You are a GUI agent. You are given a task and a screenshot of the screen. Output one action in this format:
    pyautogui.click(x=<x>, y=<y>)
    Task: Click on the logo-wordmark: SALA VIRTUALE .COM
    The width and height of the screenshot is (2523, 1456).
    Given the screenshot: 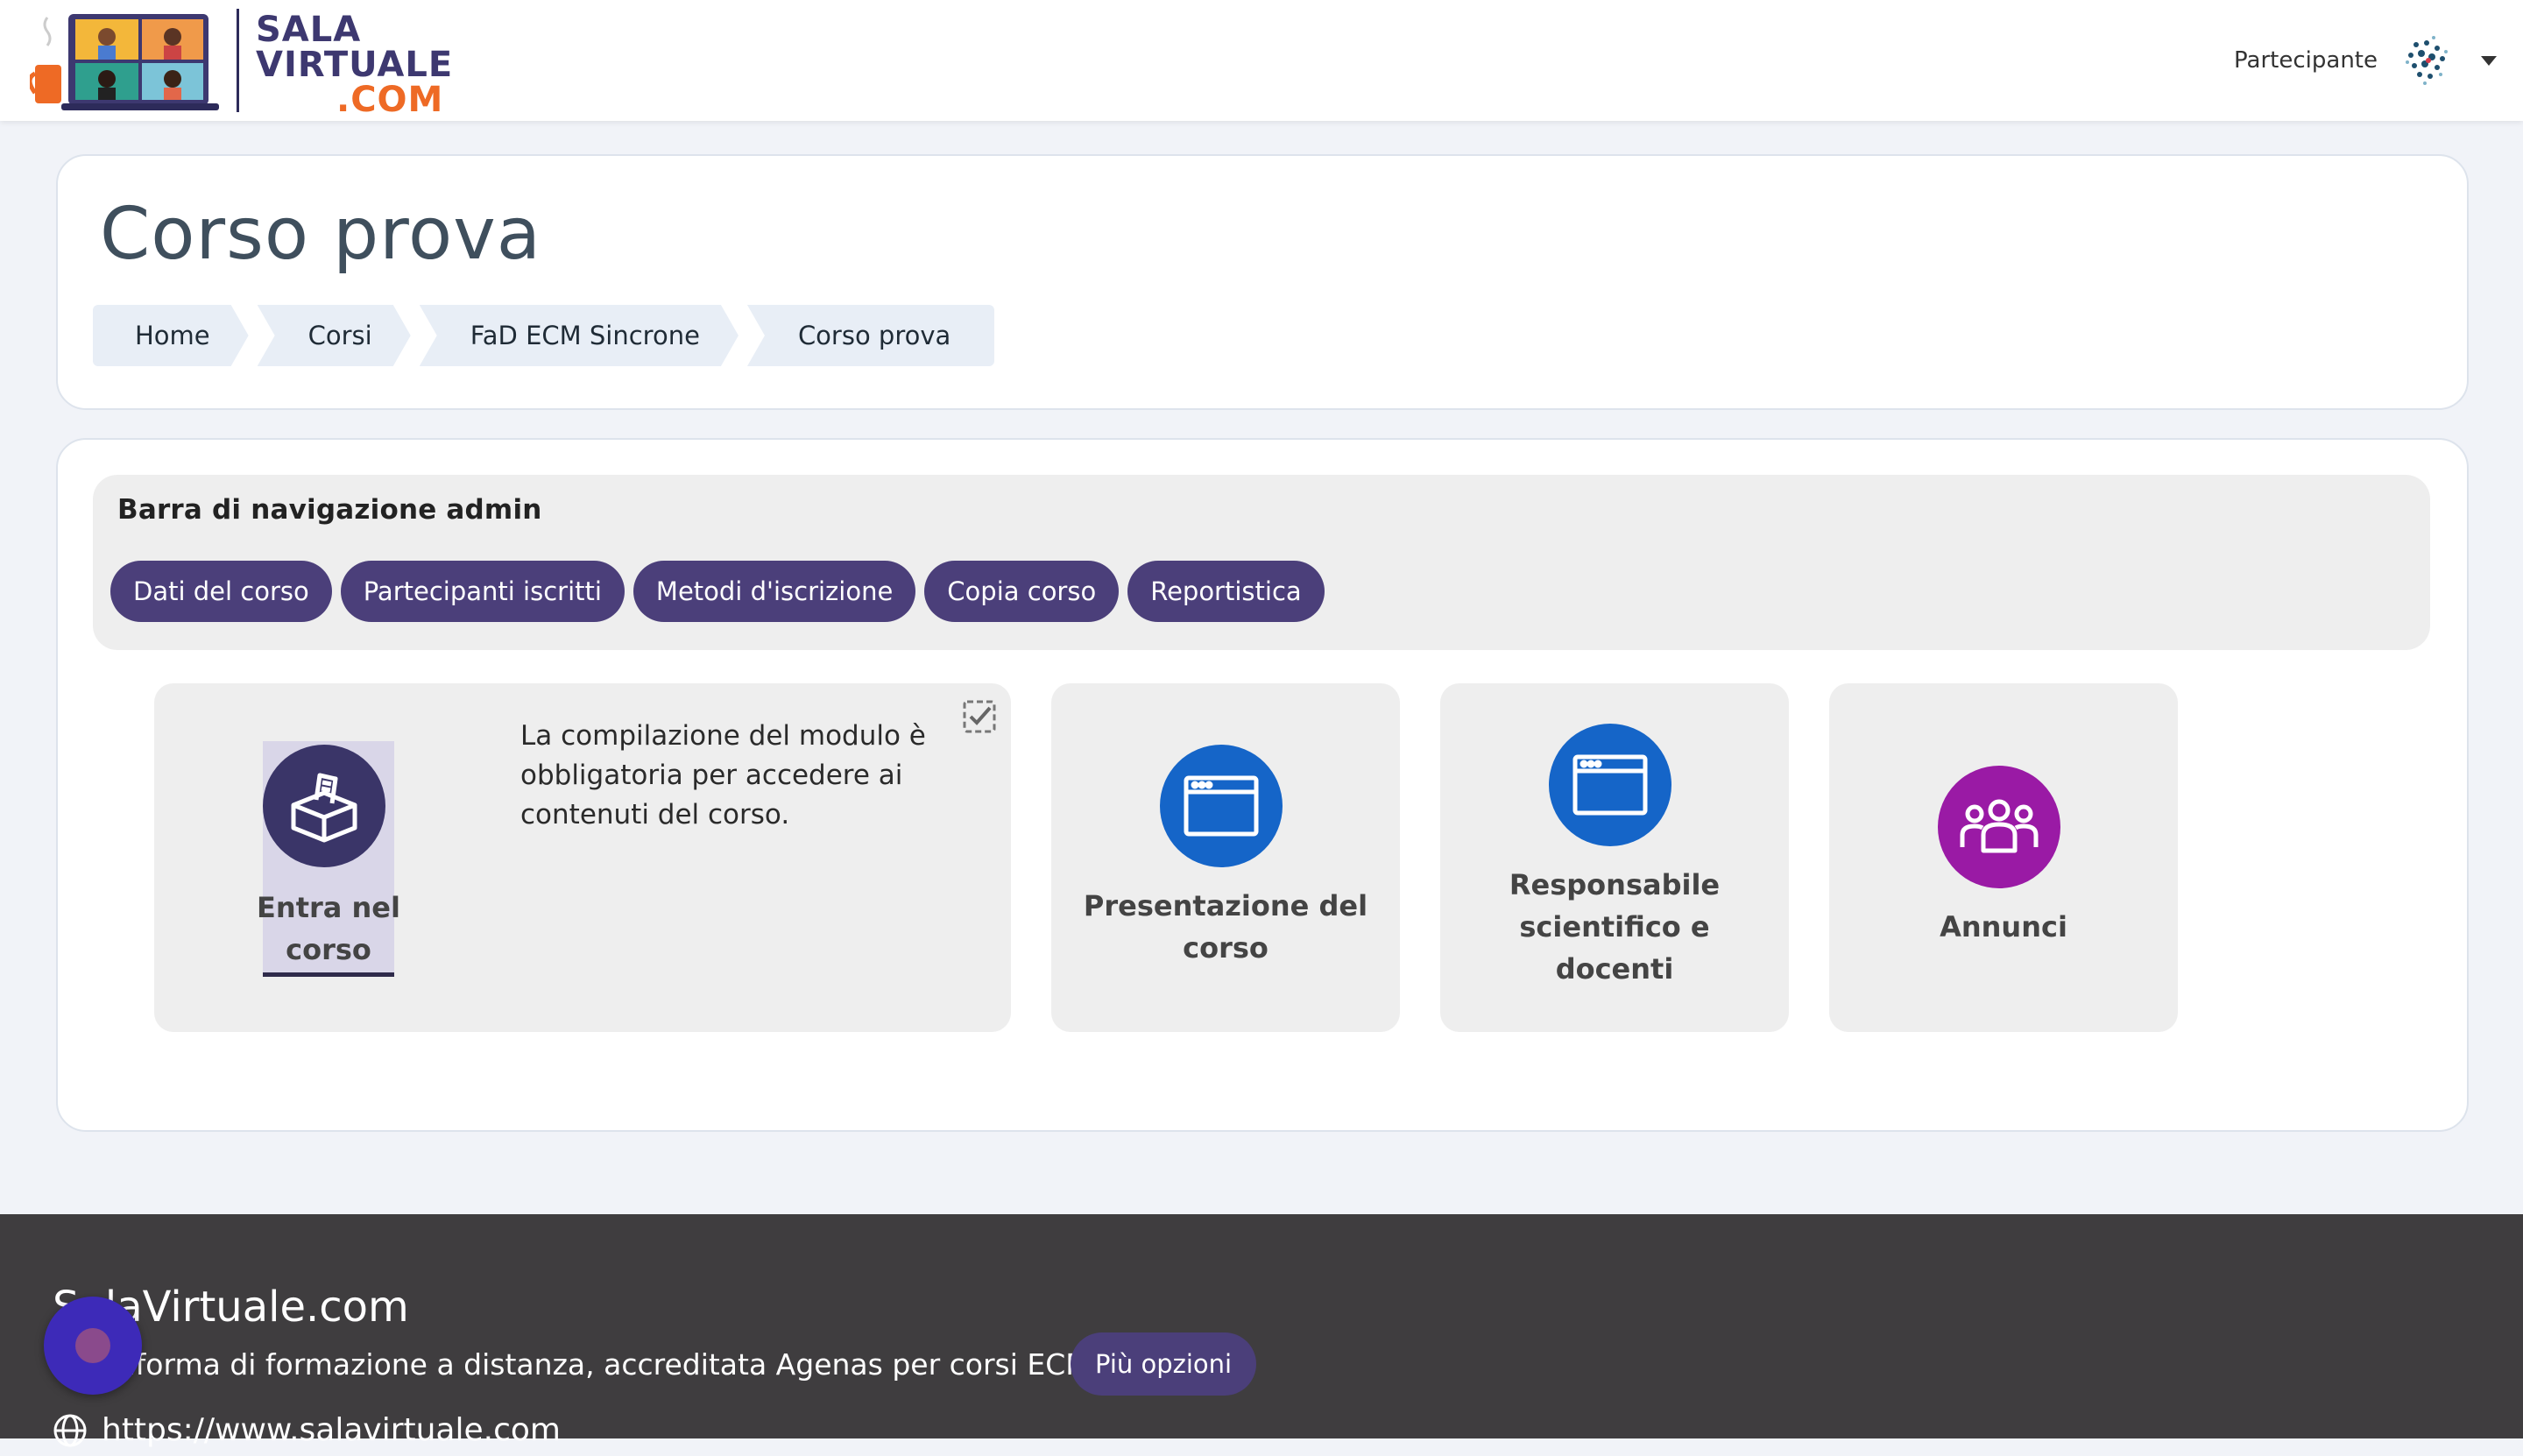 What is the action you would take?
    pyautogui.click(x=354, y=64)
    